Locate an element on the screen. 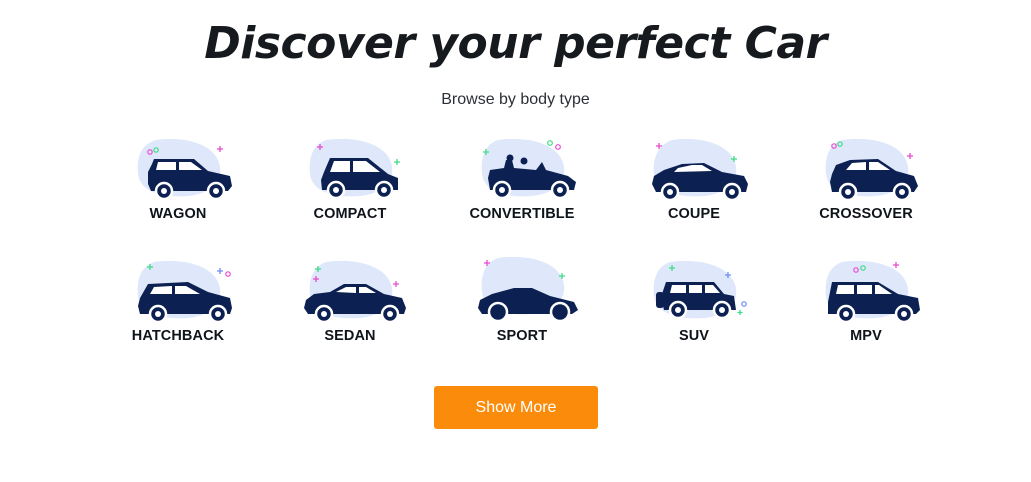 The height and width of the screenshot is (482, 1031). body-type-label: COMPACT is located at coordinates (350, 214).